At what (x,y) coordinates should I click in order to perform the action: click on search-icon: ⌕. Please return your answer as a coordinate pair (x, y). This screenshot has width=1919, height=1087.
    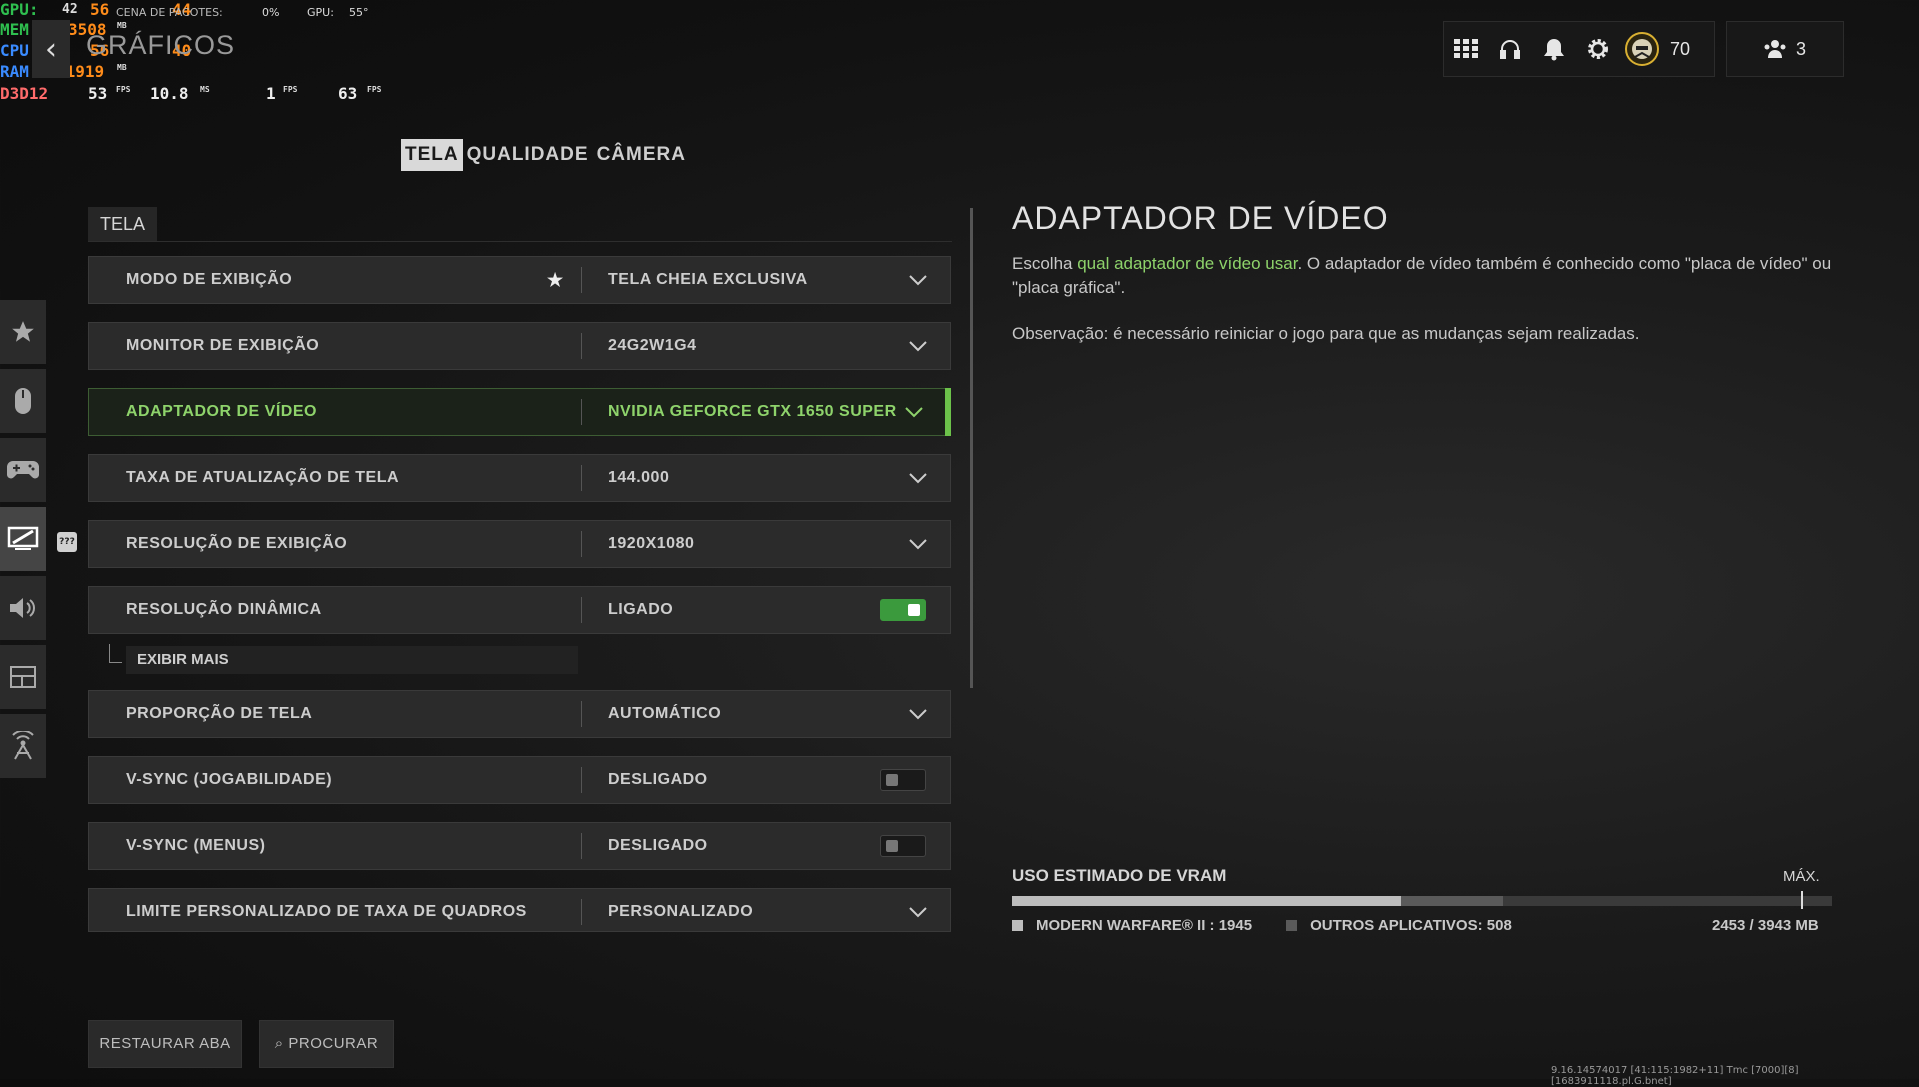
    Looking at the image, I should click on (279, 1043).